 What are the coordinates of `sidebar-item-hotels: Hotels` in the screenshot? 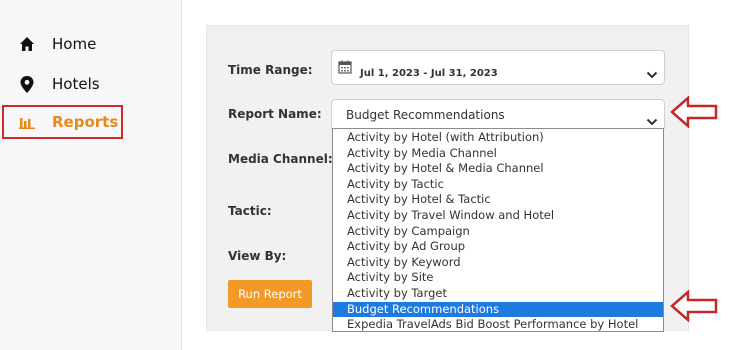 It's located at (59, 84).